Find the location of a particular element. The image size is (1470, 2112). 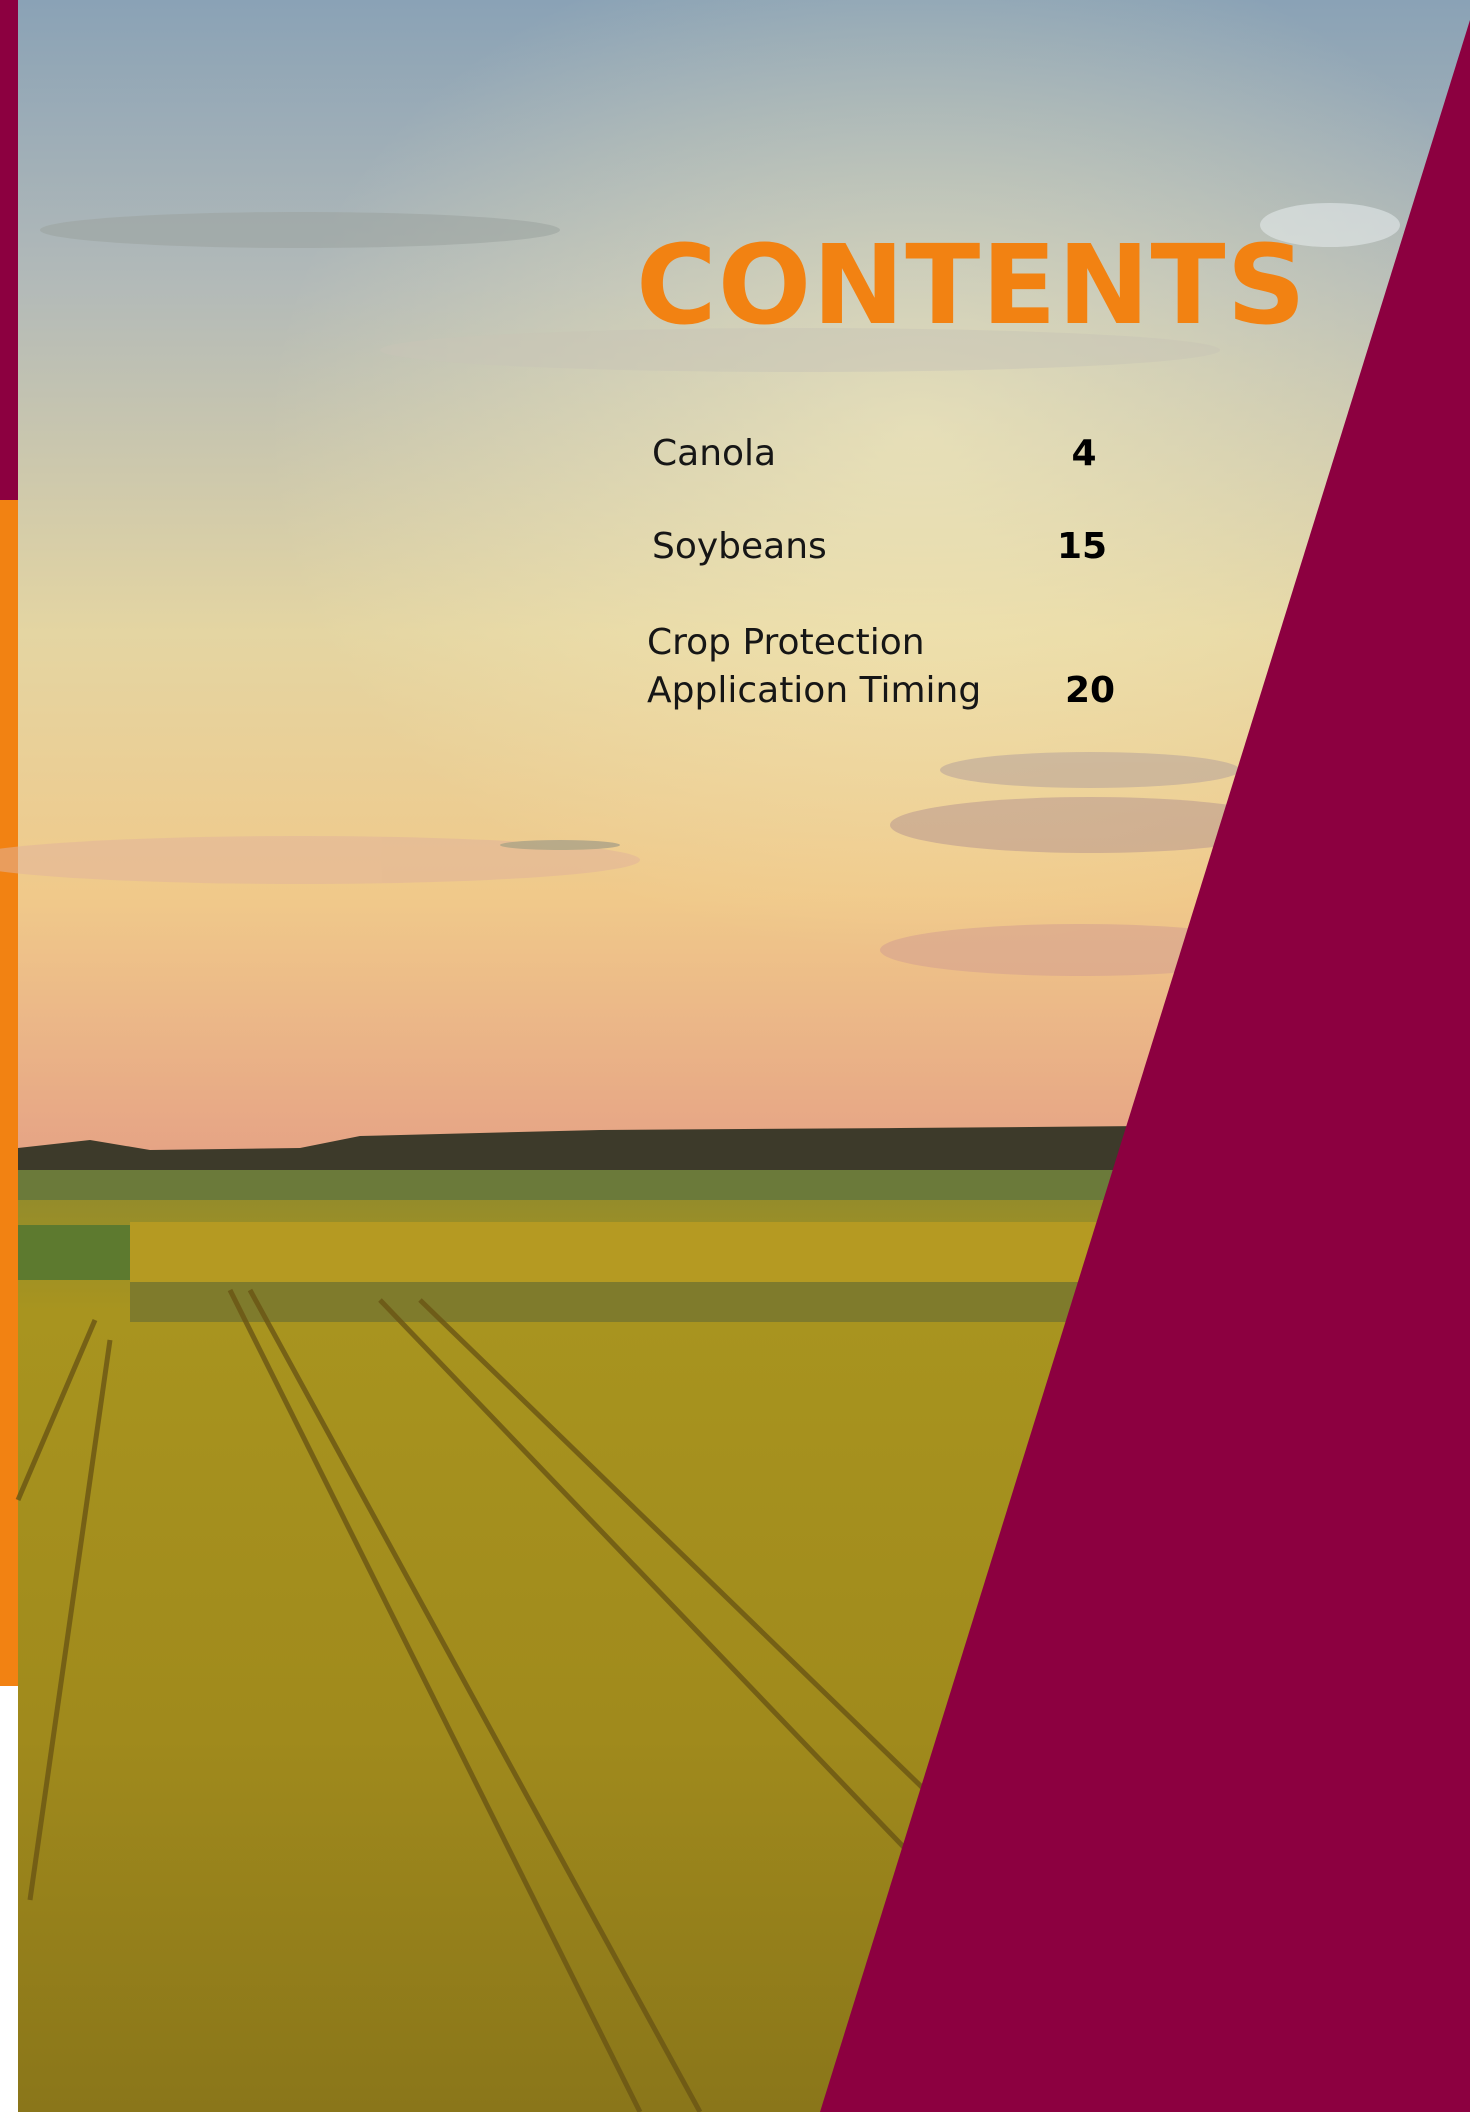

toc-item-label: Soybeans is located at coordinates (739, 546).